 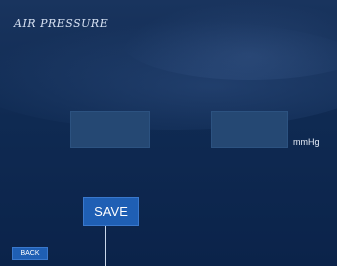 What do you see at coordinates (30, 253) in the screenshot?
I see `back-button: BACK` at bounding box center [30, 253].